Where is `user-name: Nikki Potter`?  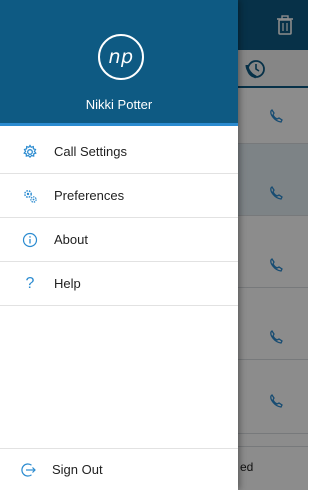
user-name: Nikki Potter is located at coordinates (119, 104).